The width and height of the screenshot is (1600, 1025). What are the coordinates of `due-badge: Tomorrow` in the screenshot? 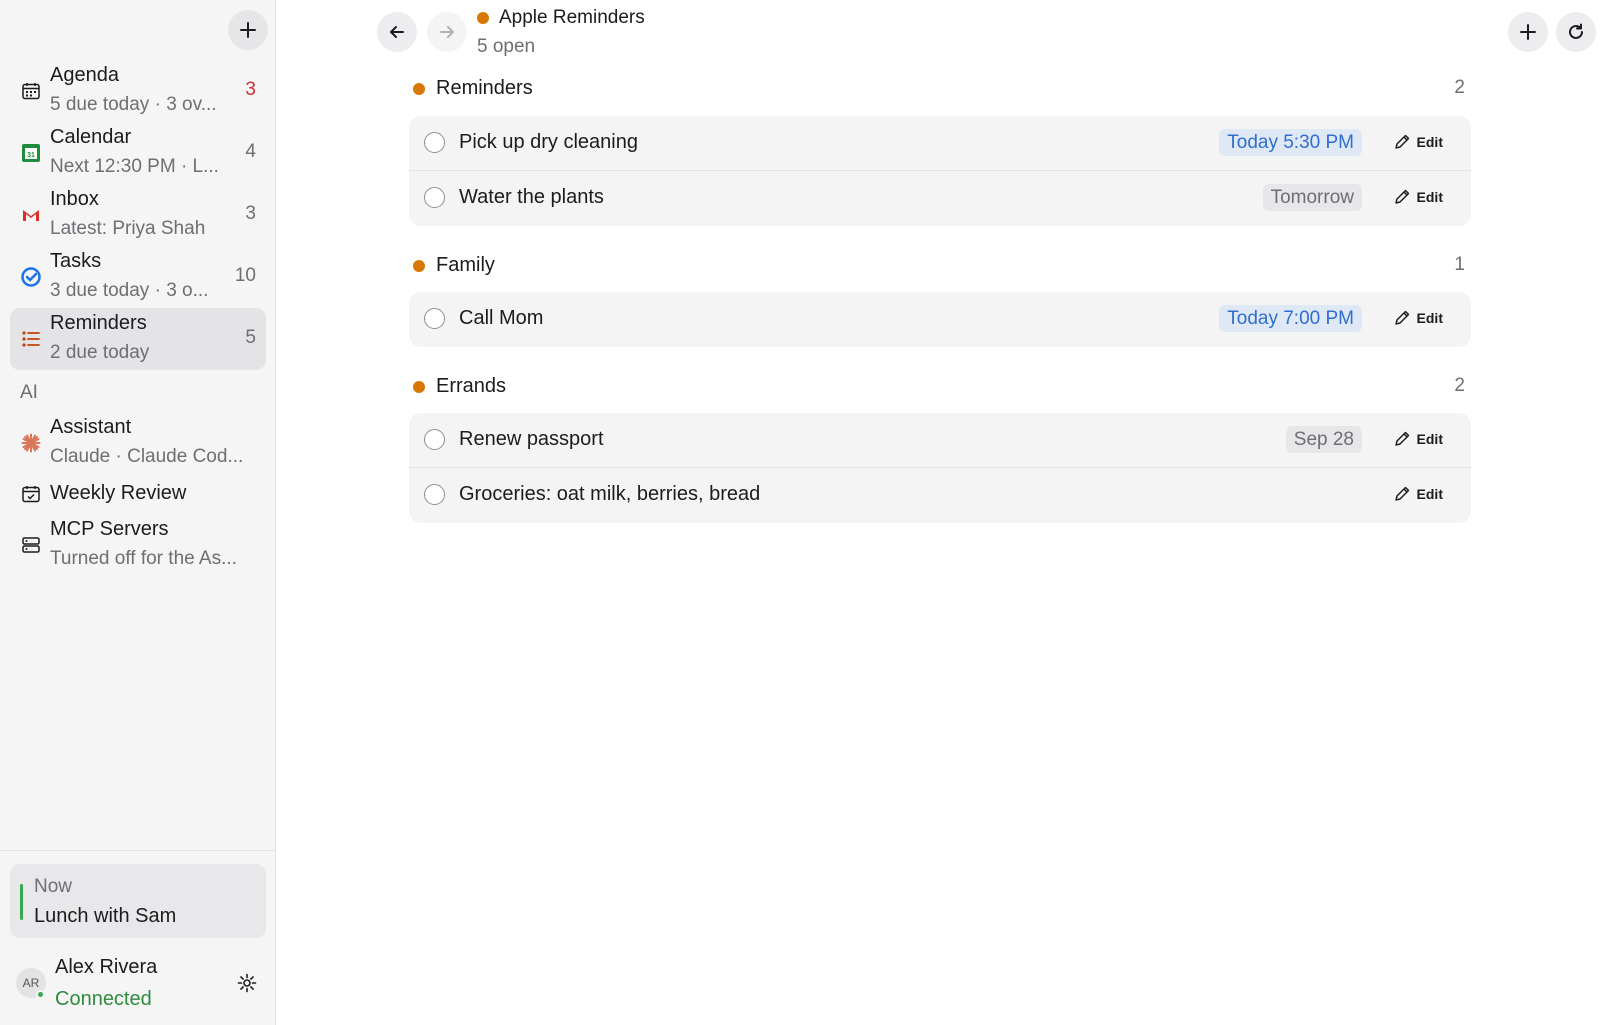 It's located at (1312, 197).